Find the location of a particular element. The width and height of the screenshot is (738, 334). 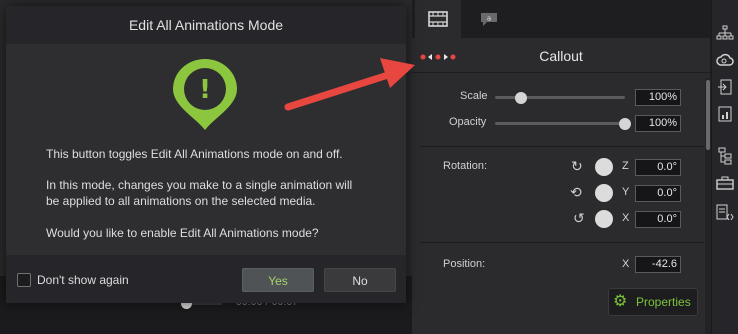

code-icon is located at coordinates (724, 213).